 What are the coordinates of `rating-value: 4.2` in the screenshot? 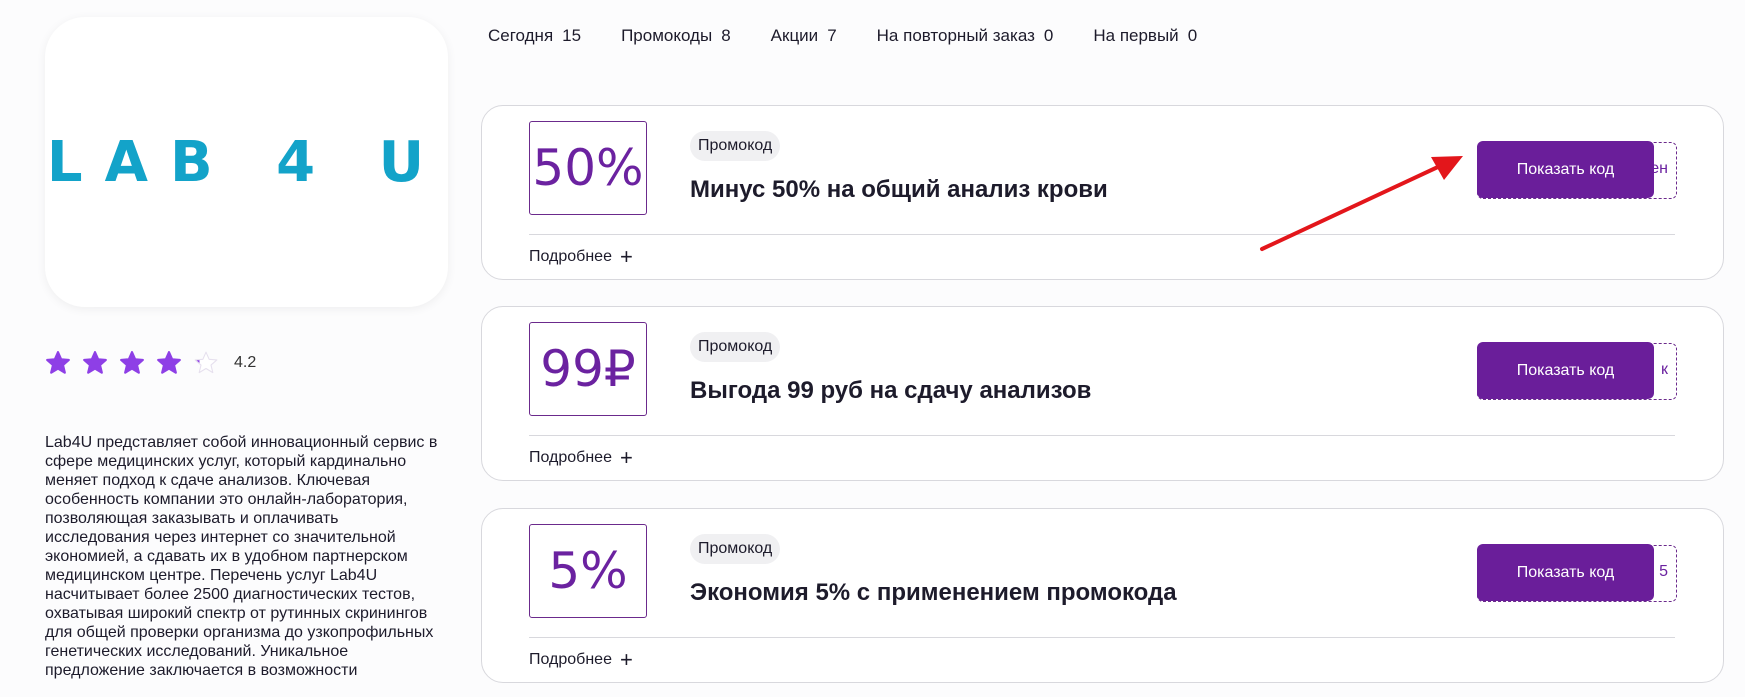 It's located at (245, 362).